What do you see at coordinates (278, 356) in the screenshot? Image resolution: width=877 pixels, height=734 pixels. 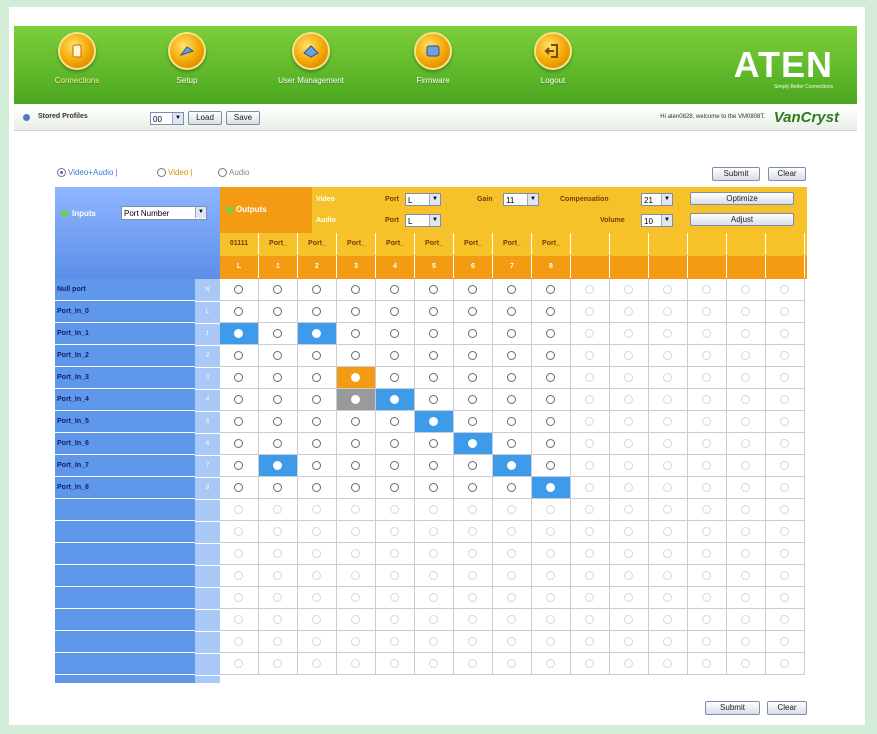 I see `matrix-cell-r3-c1` at bounding box center [278, 356].